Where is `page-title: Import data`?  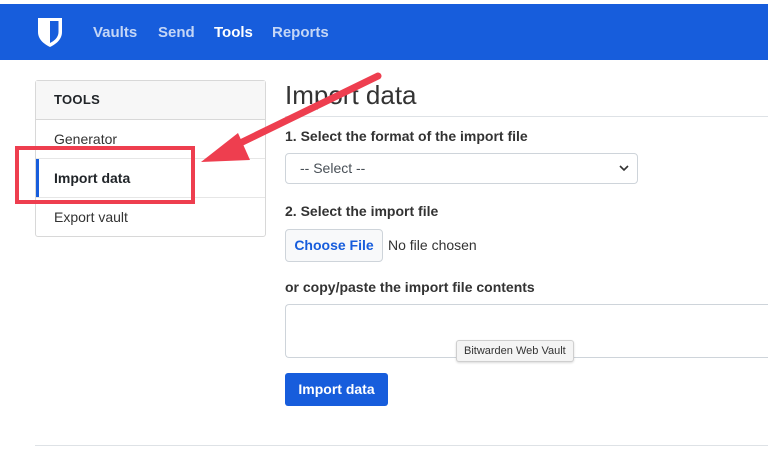 page-title: Import data is located at coordinates (351, 95).